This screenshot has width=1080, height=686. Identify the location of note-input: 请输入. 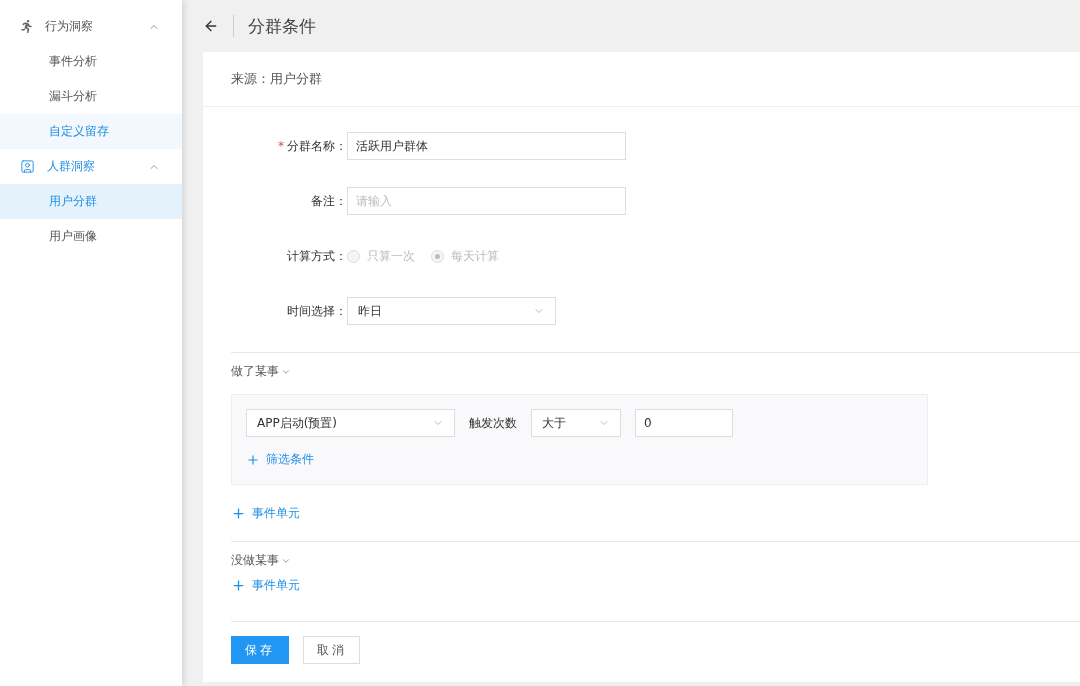
(486, 201).